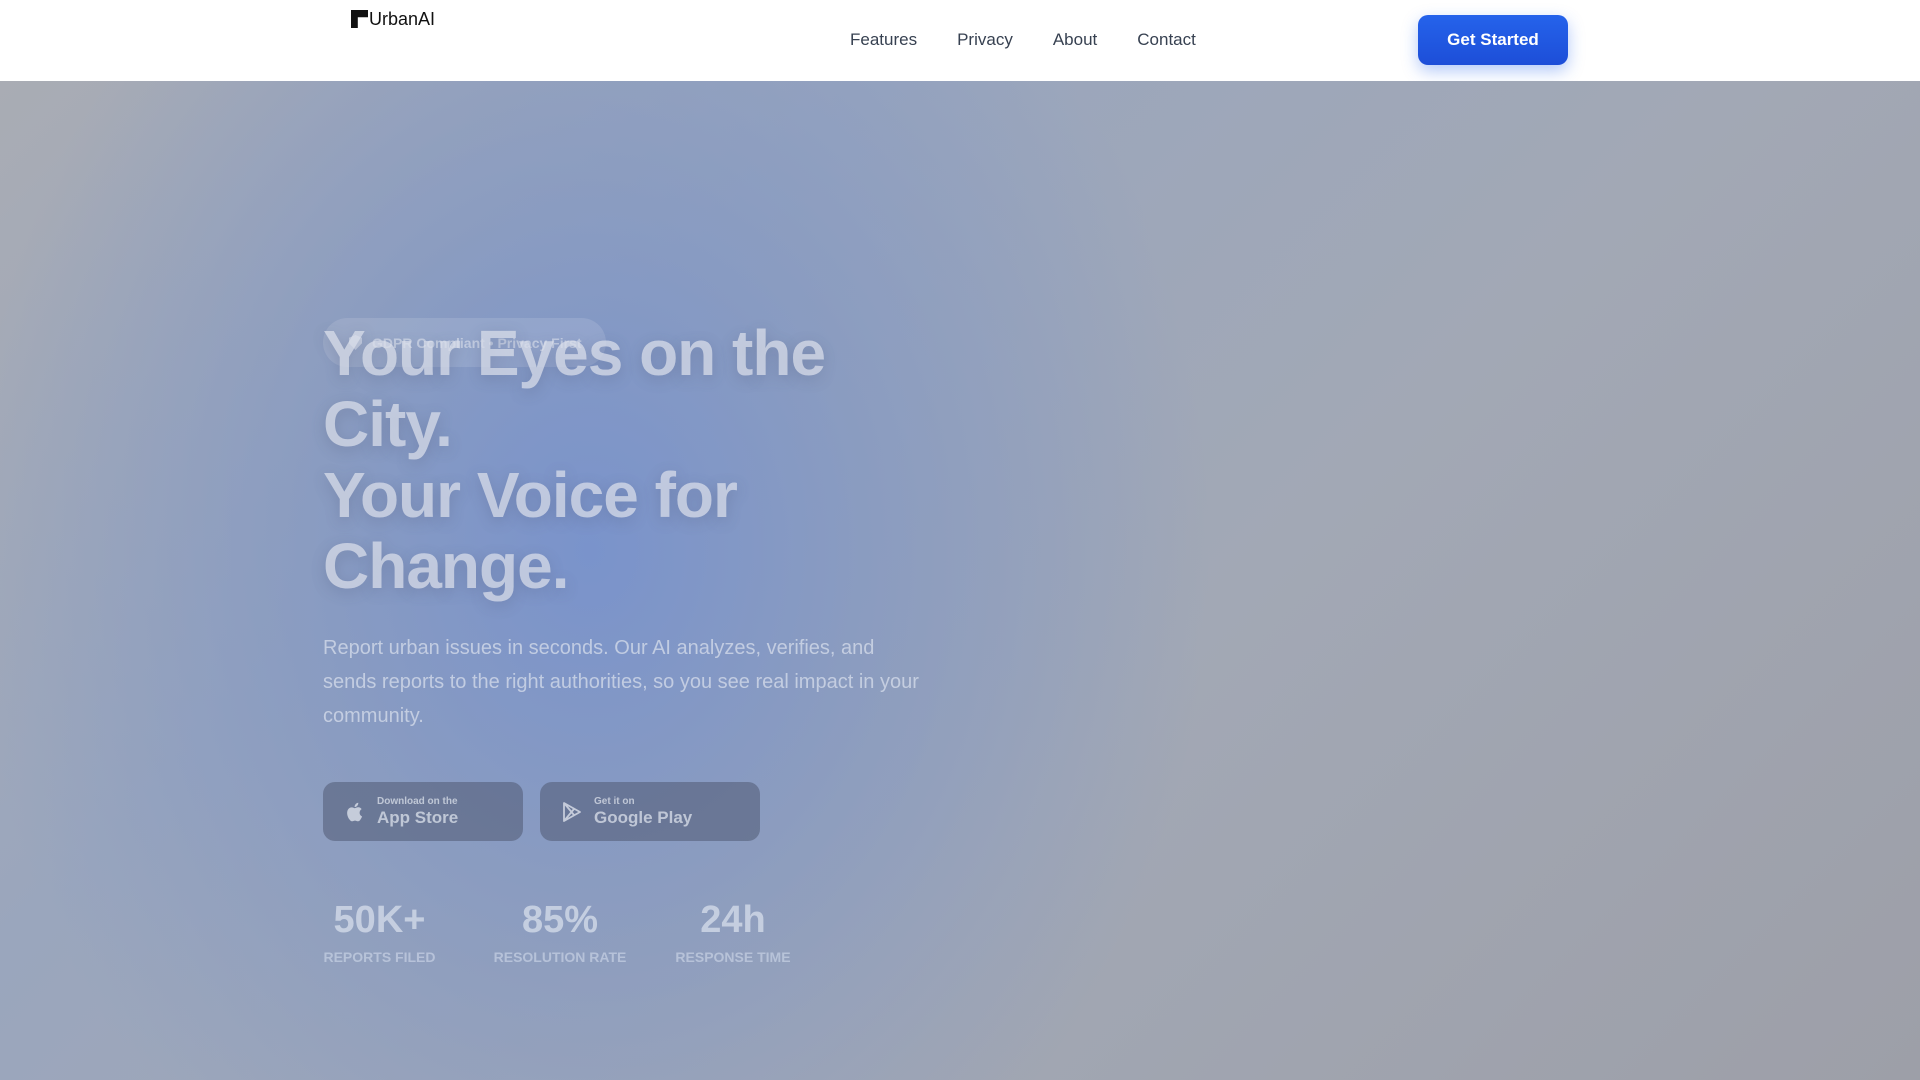 This screenshot has width=1920, height=1080. What do you see at coordinates (1493, 40) in the screenshot?
I see `get-started-button: Get Started` at bounding box center [1493, 40].